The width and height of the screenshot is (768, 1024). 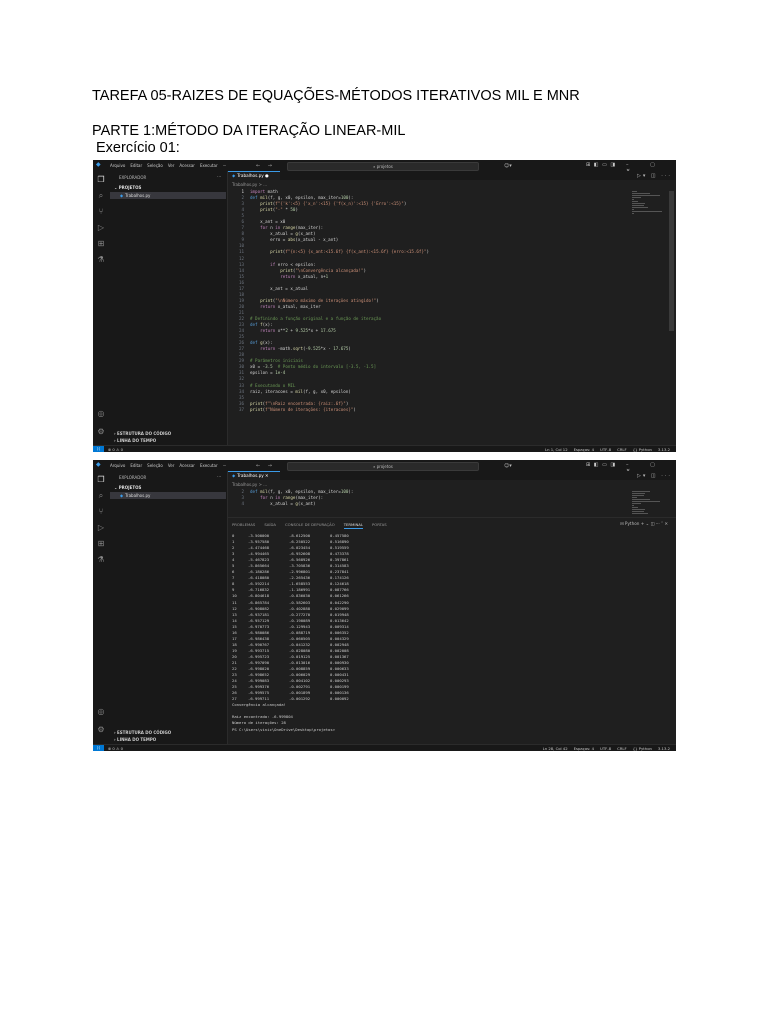 What do you see at coordinates (249, 131) in the screenshot?
I see `part-heading: PARTE 1:MÉTODO DA ITERAÇÃO LINEAR-MIL` at bounding box center [249, 131].